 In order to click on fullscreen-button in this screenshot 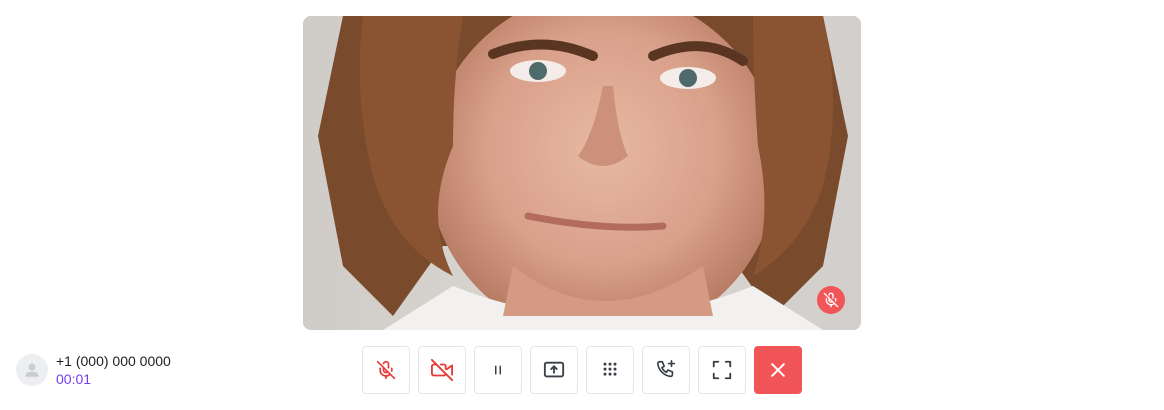, I will do `click(722, 370)`.